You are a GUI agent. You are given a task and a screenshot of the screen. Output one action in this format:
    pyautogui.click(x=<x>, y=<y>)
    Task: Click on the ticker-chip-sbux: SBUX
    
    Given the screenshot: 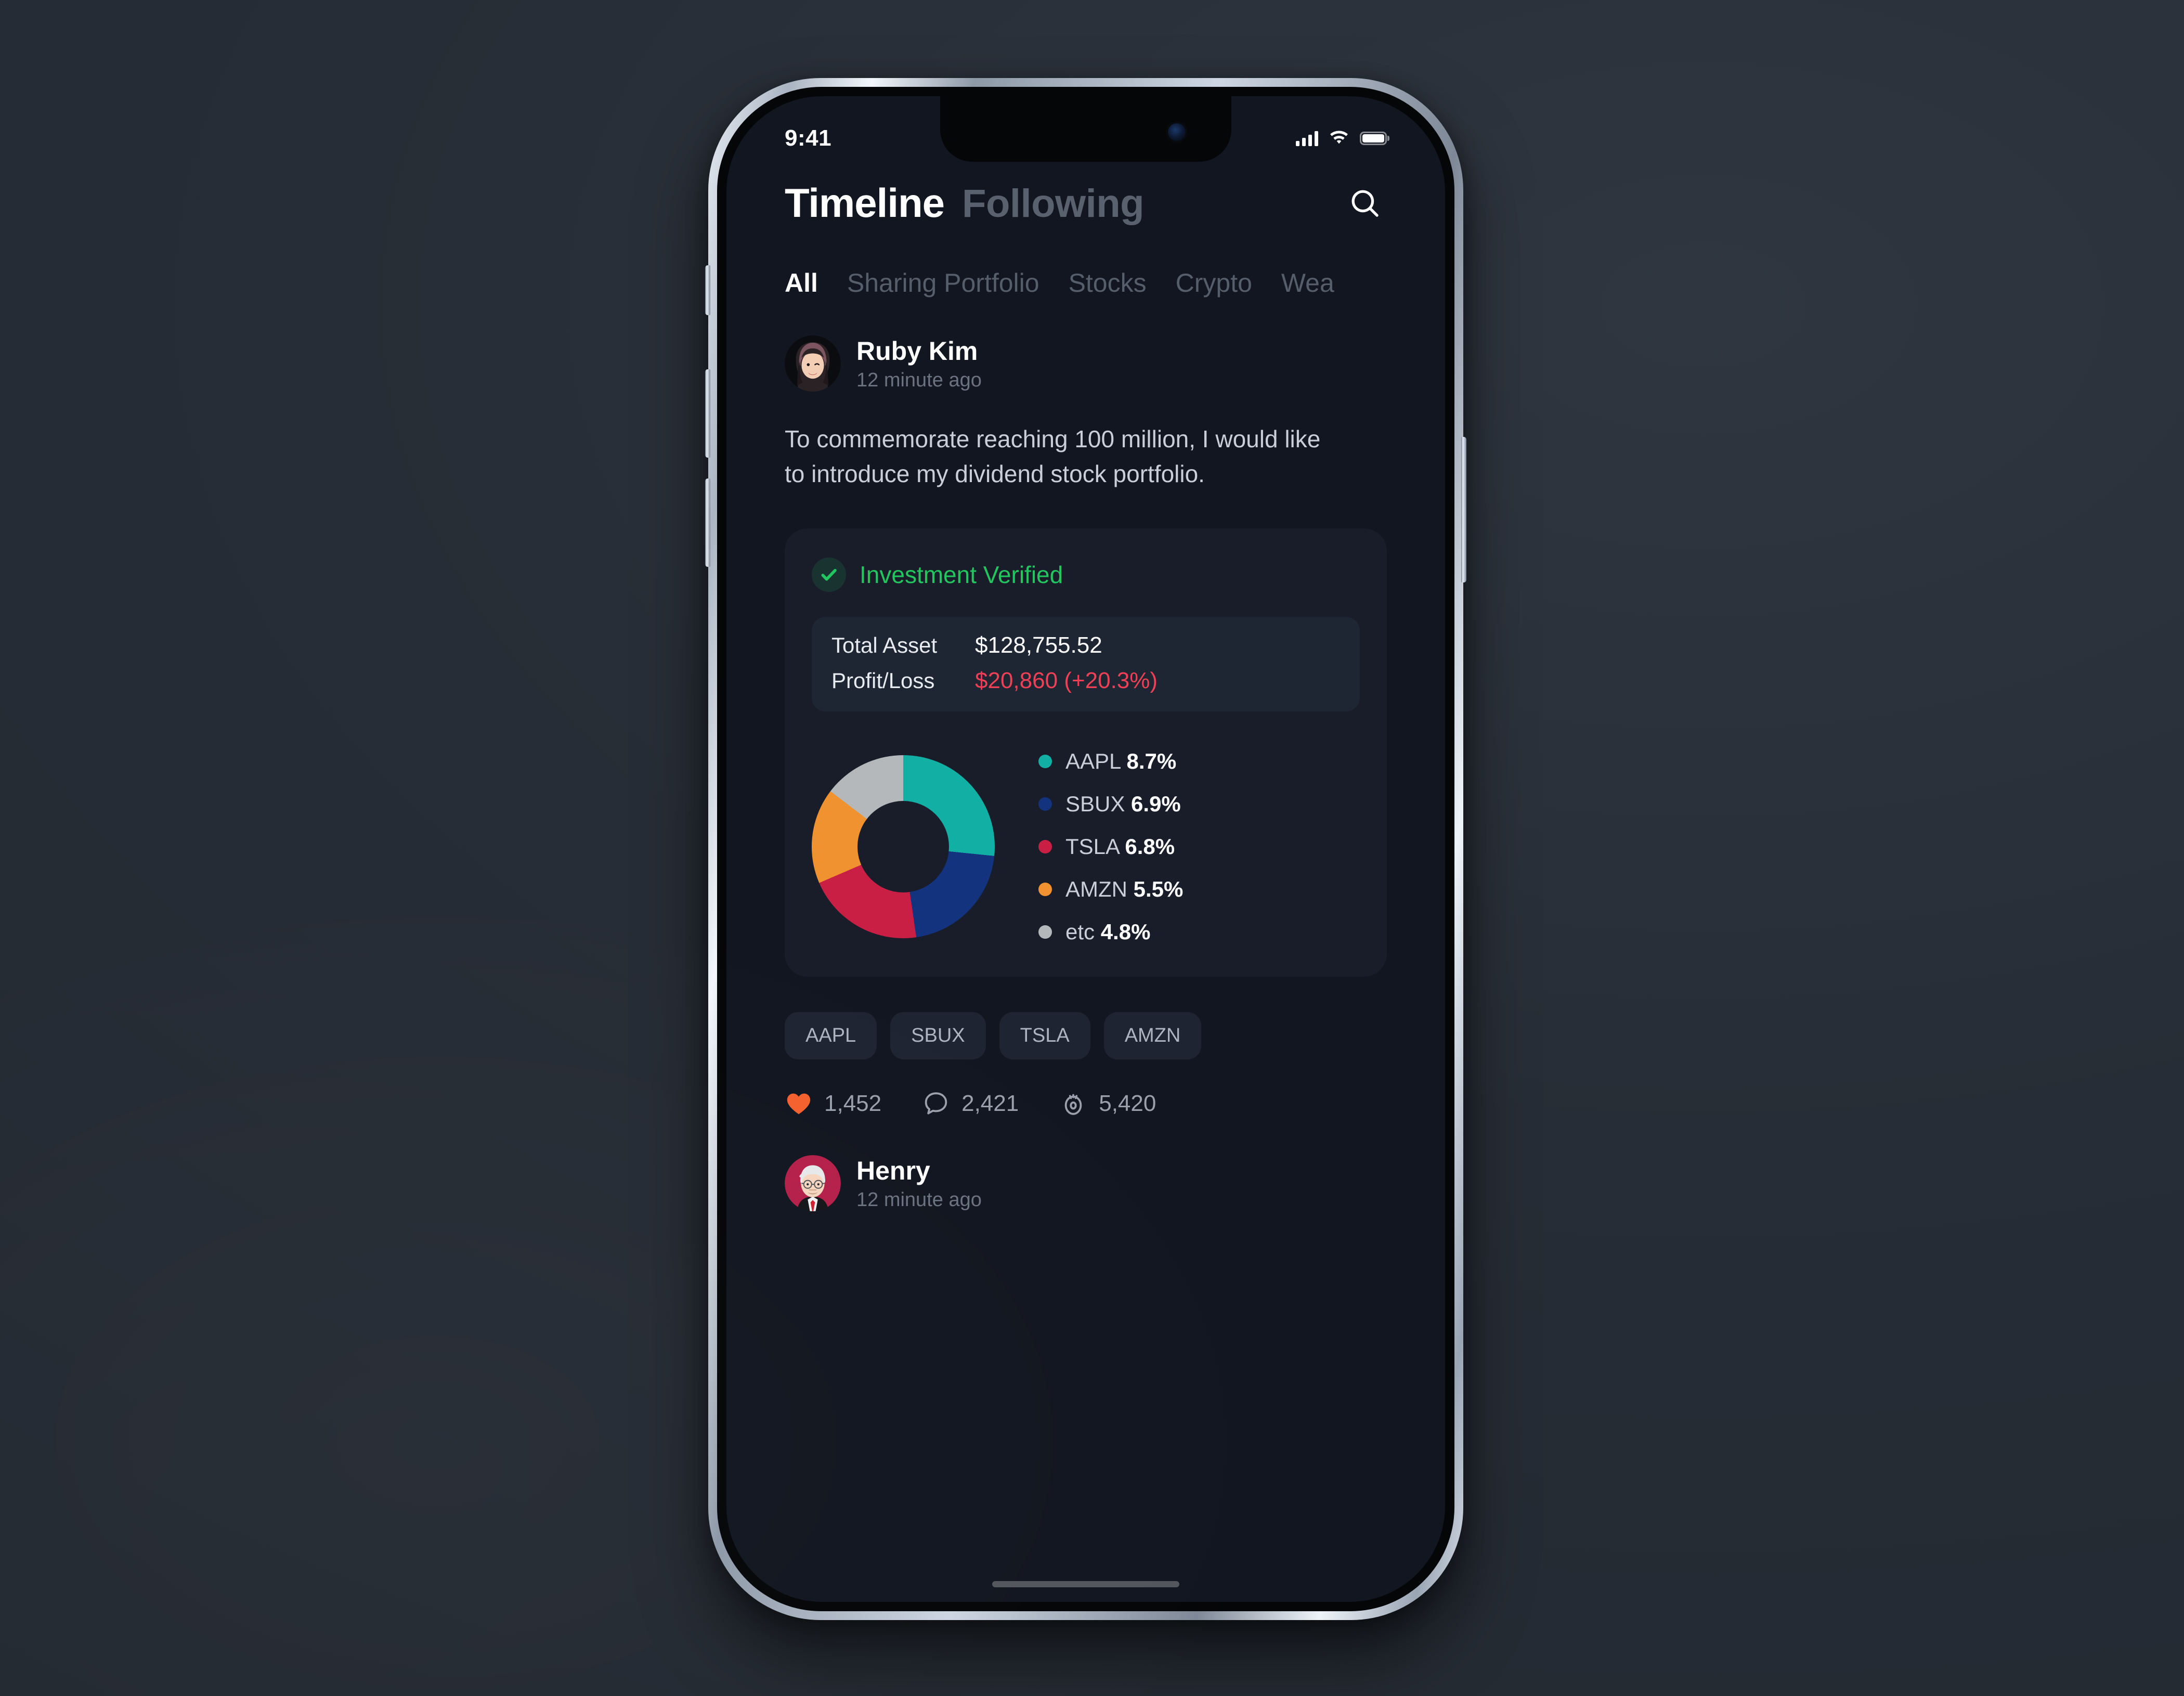 What is the action you would take?
    pyautogui.click(x=938, y=1036)
    